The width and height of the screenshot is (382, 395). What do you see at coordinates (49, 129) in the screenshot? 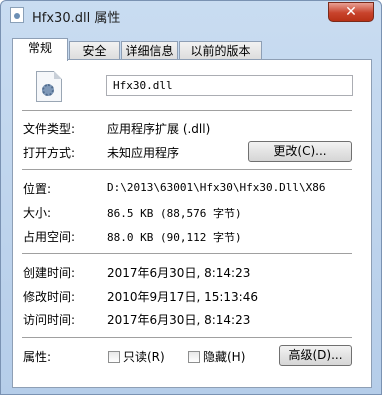
I see `file-type-label: 文件类型:` at bounding box center [49, 129].